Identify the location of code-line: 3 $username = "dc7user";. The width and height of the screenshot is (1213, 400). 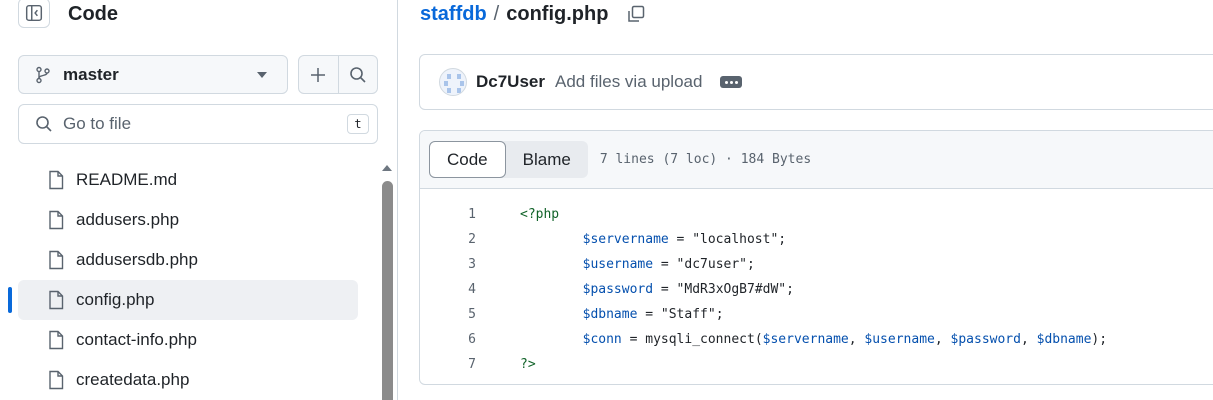
(816, 264).